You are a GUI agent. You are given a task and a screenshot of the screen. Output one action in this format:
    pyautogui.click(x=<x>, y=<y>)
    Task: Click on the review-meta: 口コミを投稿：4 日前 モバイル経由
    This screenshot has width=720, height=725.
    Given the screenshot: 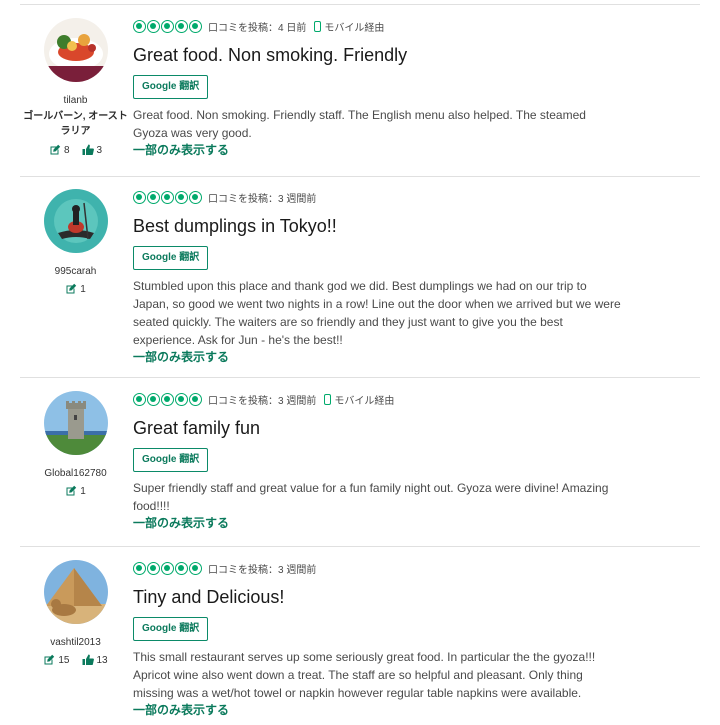 What is the action you would take?
    pyautogui.click(x=413, y=26)
    